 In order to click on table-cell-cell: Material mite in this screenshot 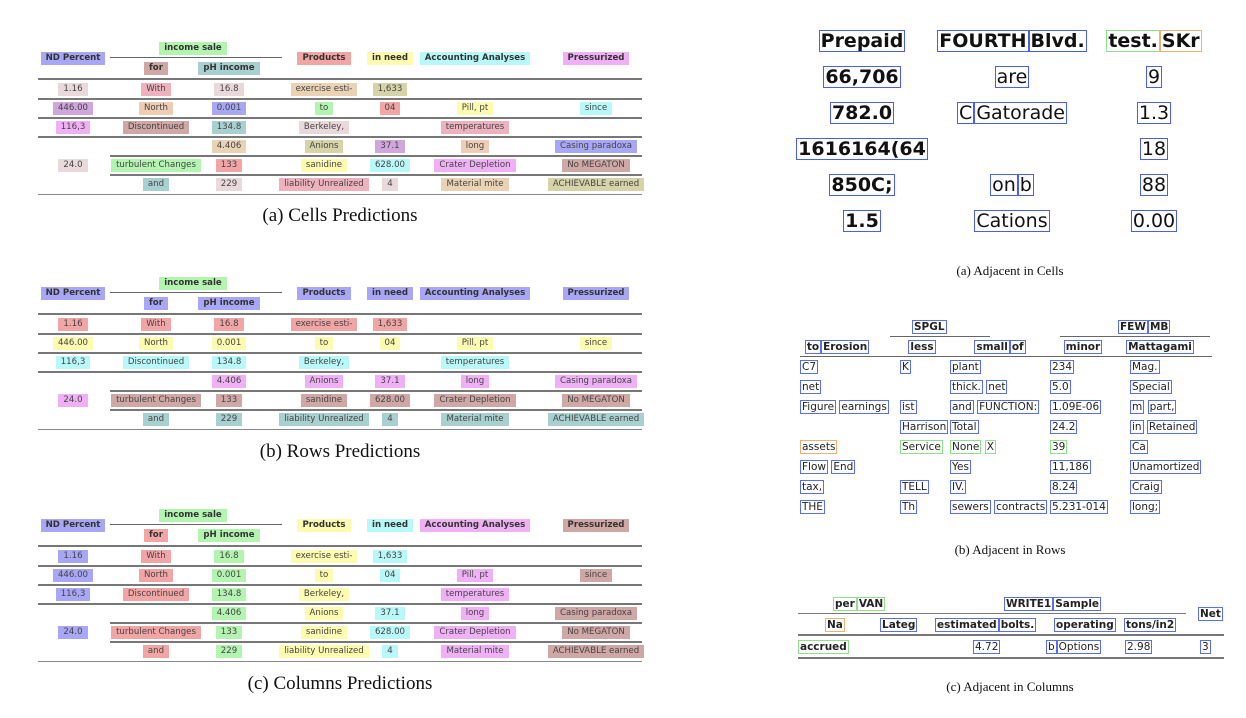, I will do `click(475, 651)`.